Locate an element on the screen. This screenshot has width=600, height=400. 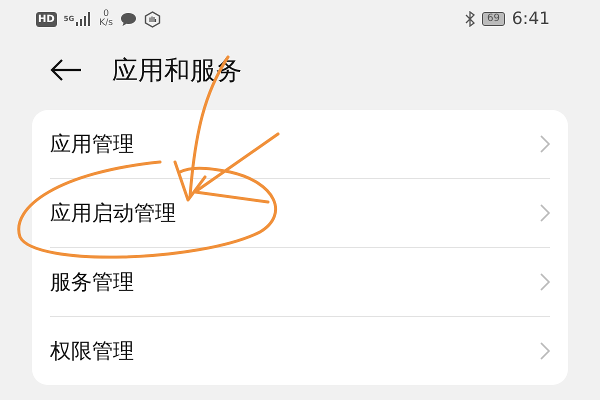
settings-item: 应用管理 is located at coordinates (300, 144).